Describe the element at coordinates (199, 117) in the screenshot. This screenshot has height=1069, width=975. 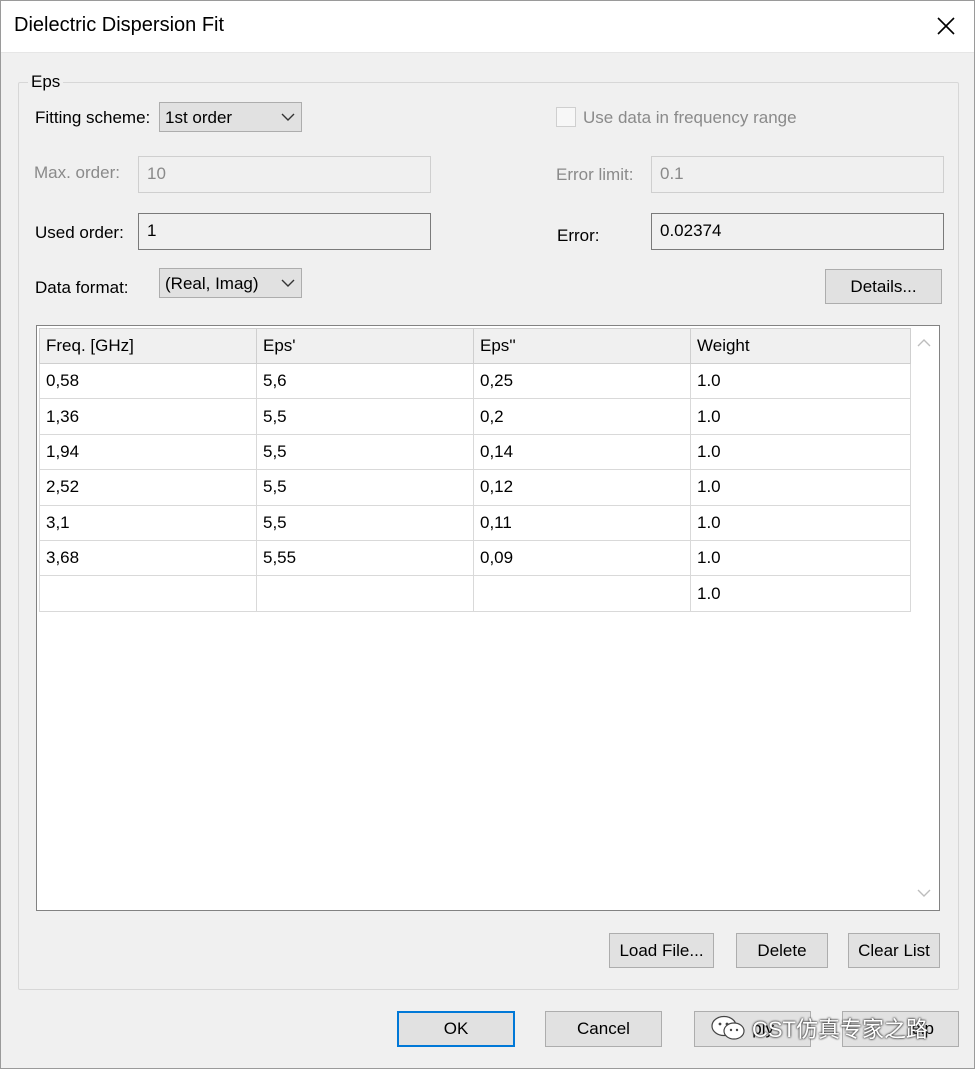
I see `fitting-scheme-value: 1st order` at that location.